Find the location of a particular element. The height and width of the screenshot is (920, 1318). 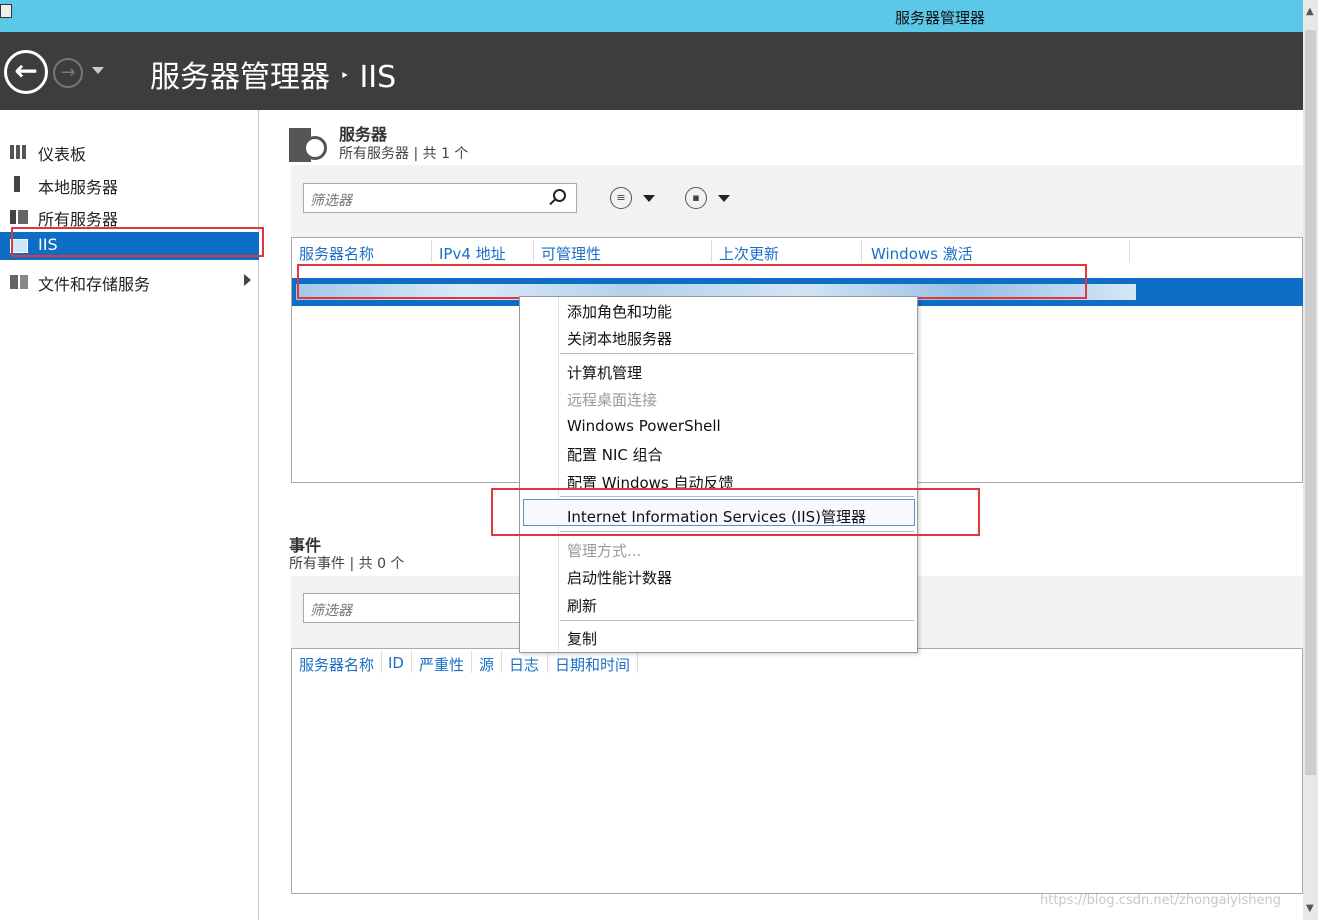

scroll-up-icon: ▲ is located at coordinates (1310, 11).